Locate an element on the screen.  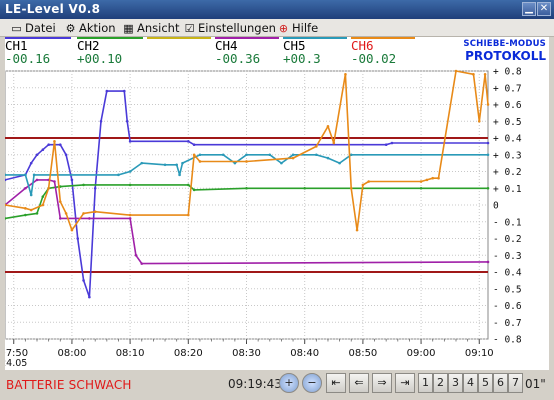
x-tick-label: 09:00 is located at coordinates (421, 353).